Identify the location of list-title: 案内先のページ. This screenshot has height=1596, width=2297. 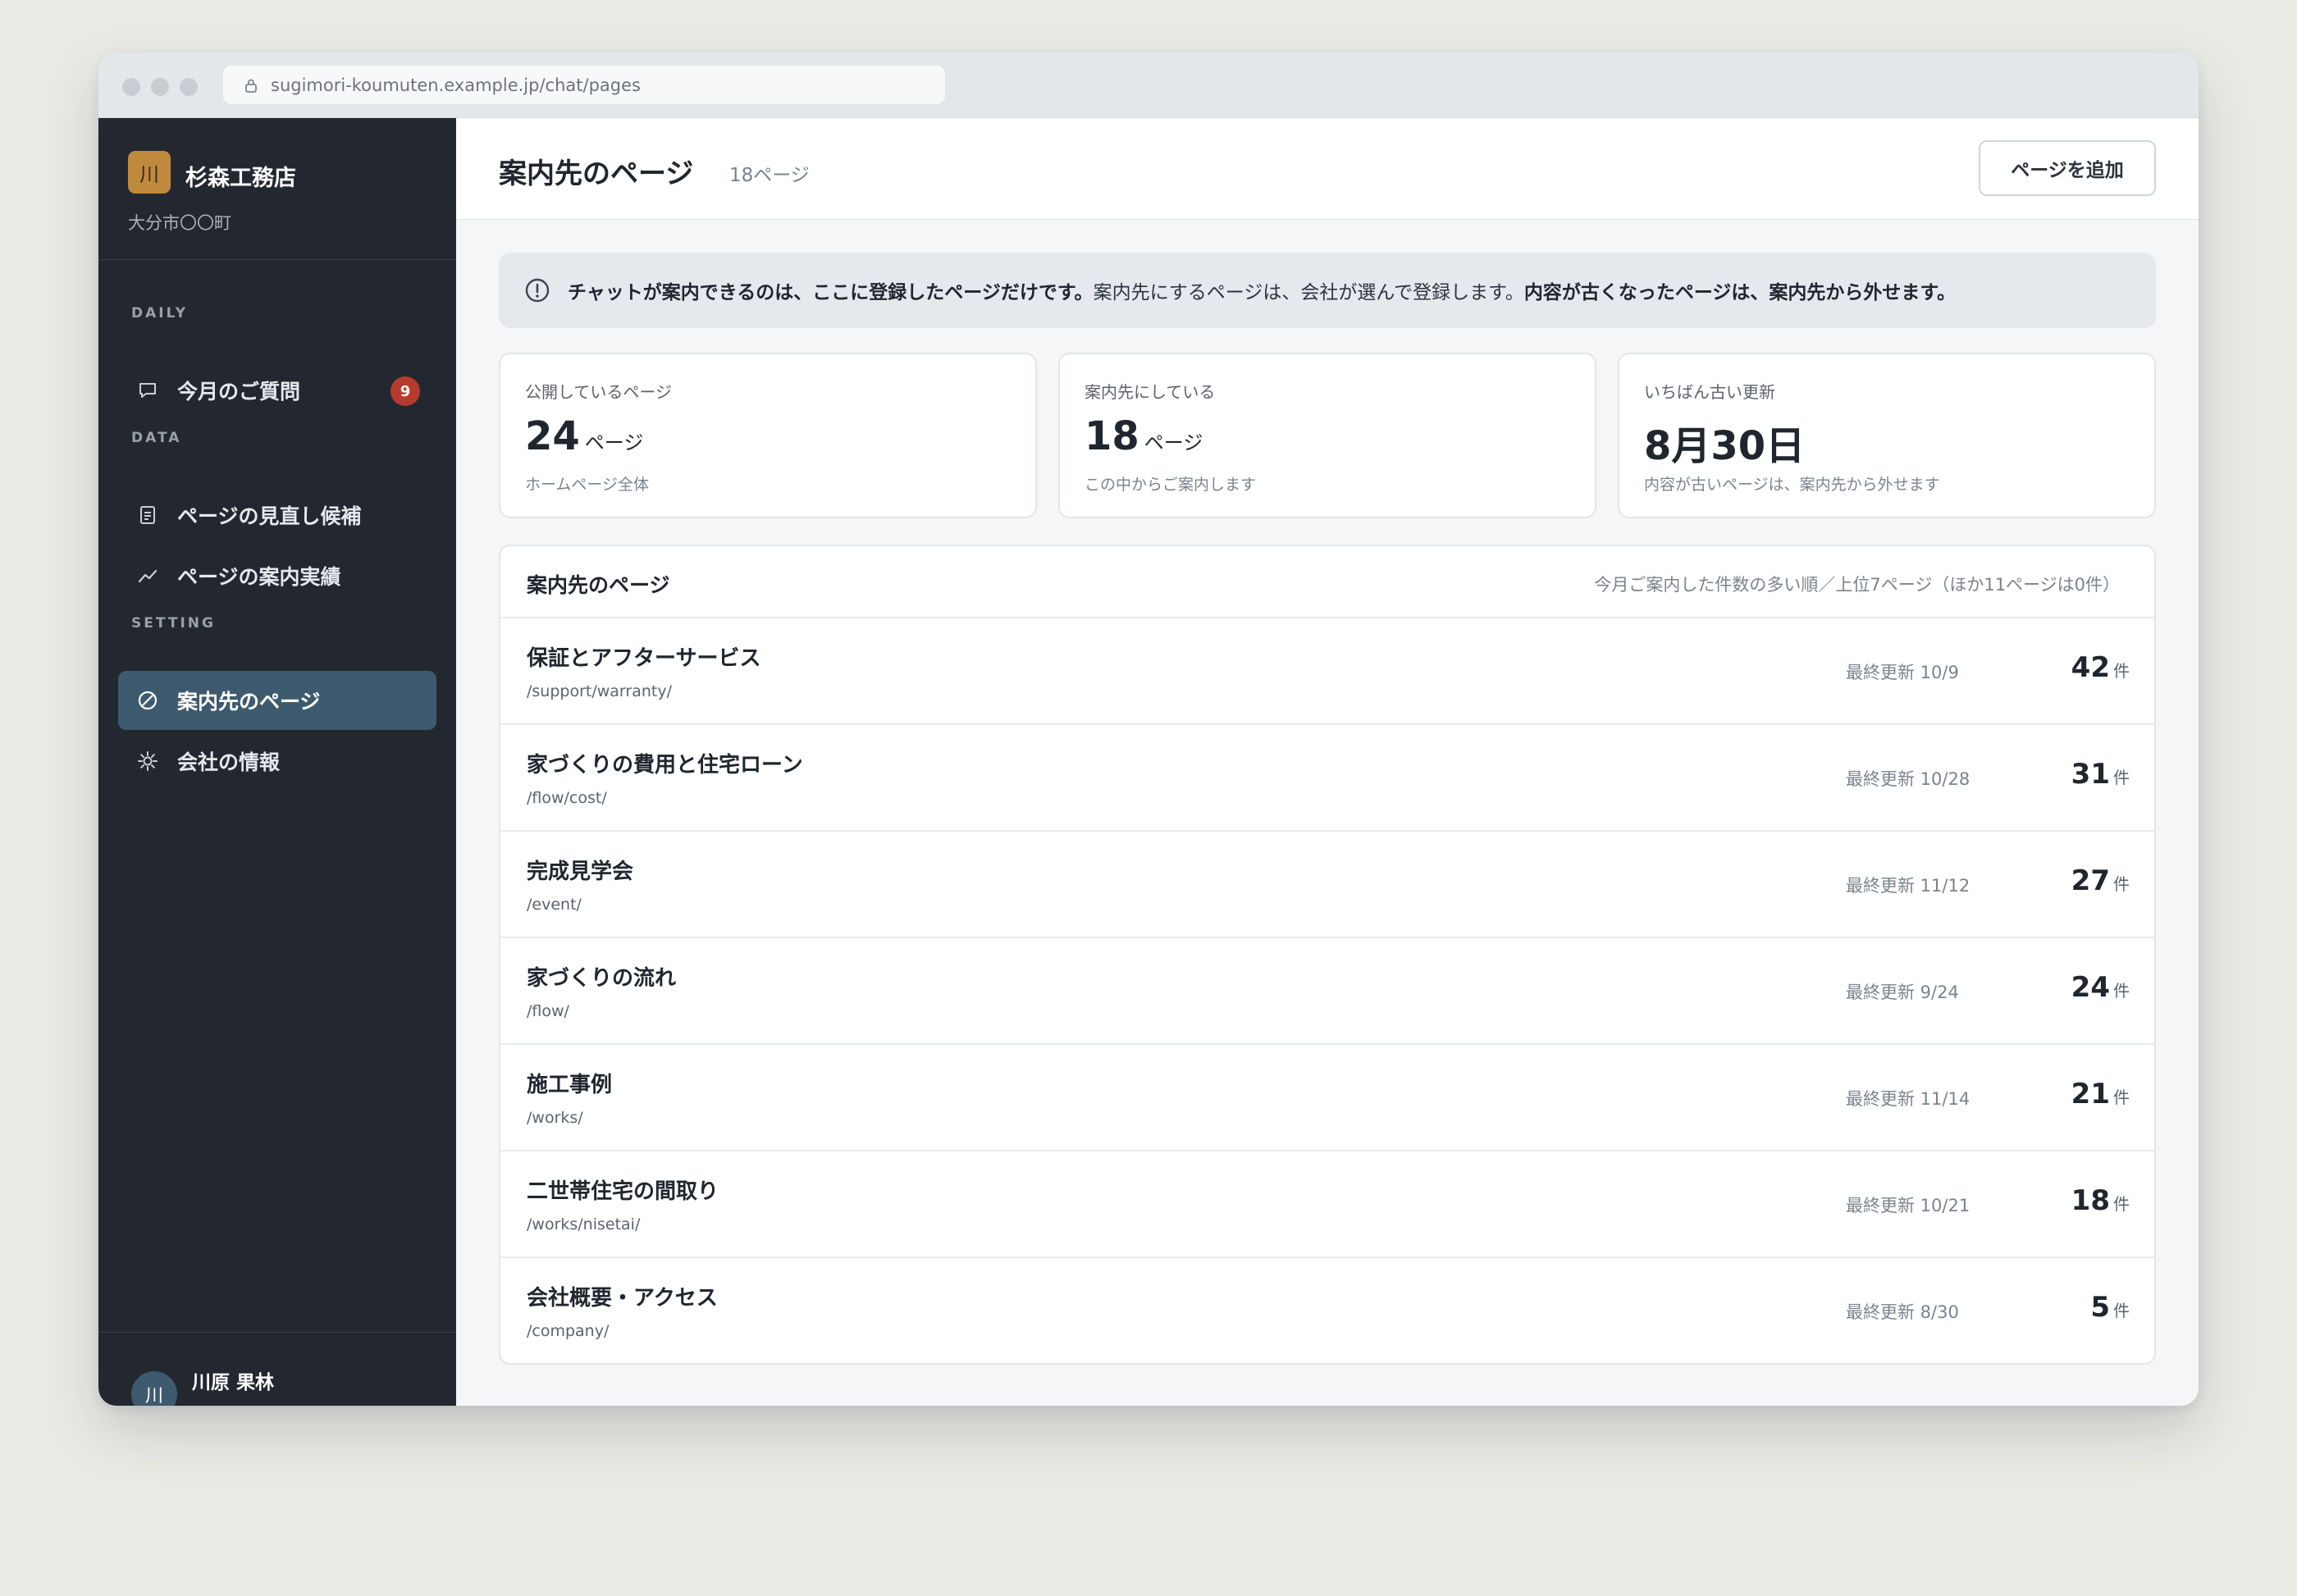
(598, 585).